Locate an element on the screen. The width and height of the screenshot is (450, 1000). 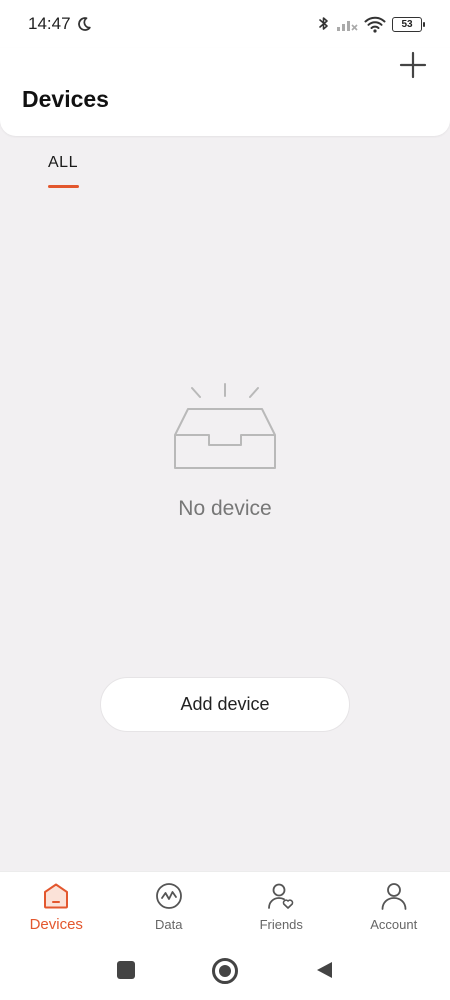
nav-item-devices: Devices is located at coordinates (56, 909).